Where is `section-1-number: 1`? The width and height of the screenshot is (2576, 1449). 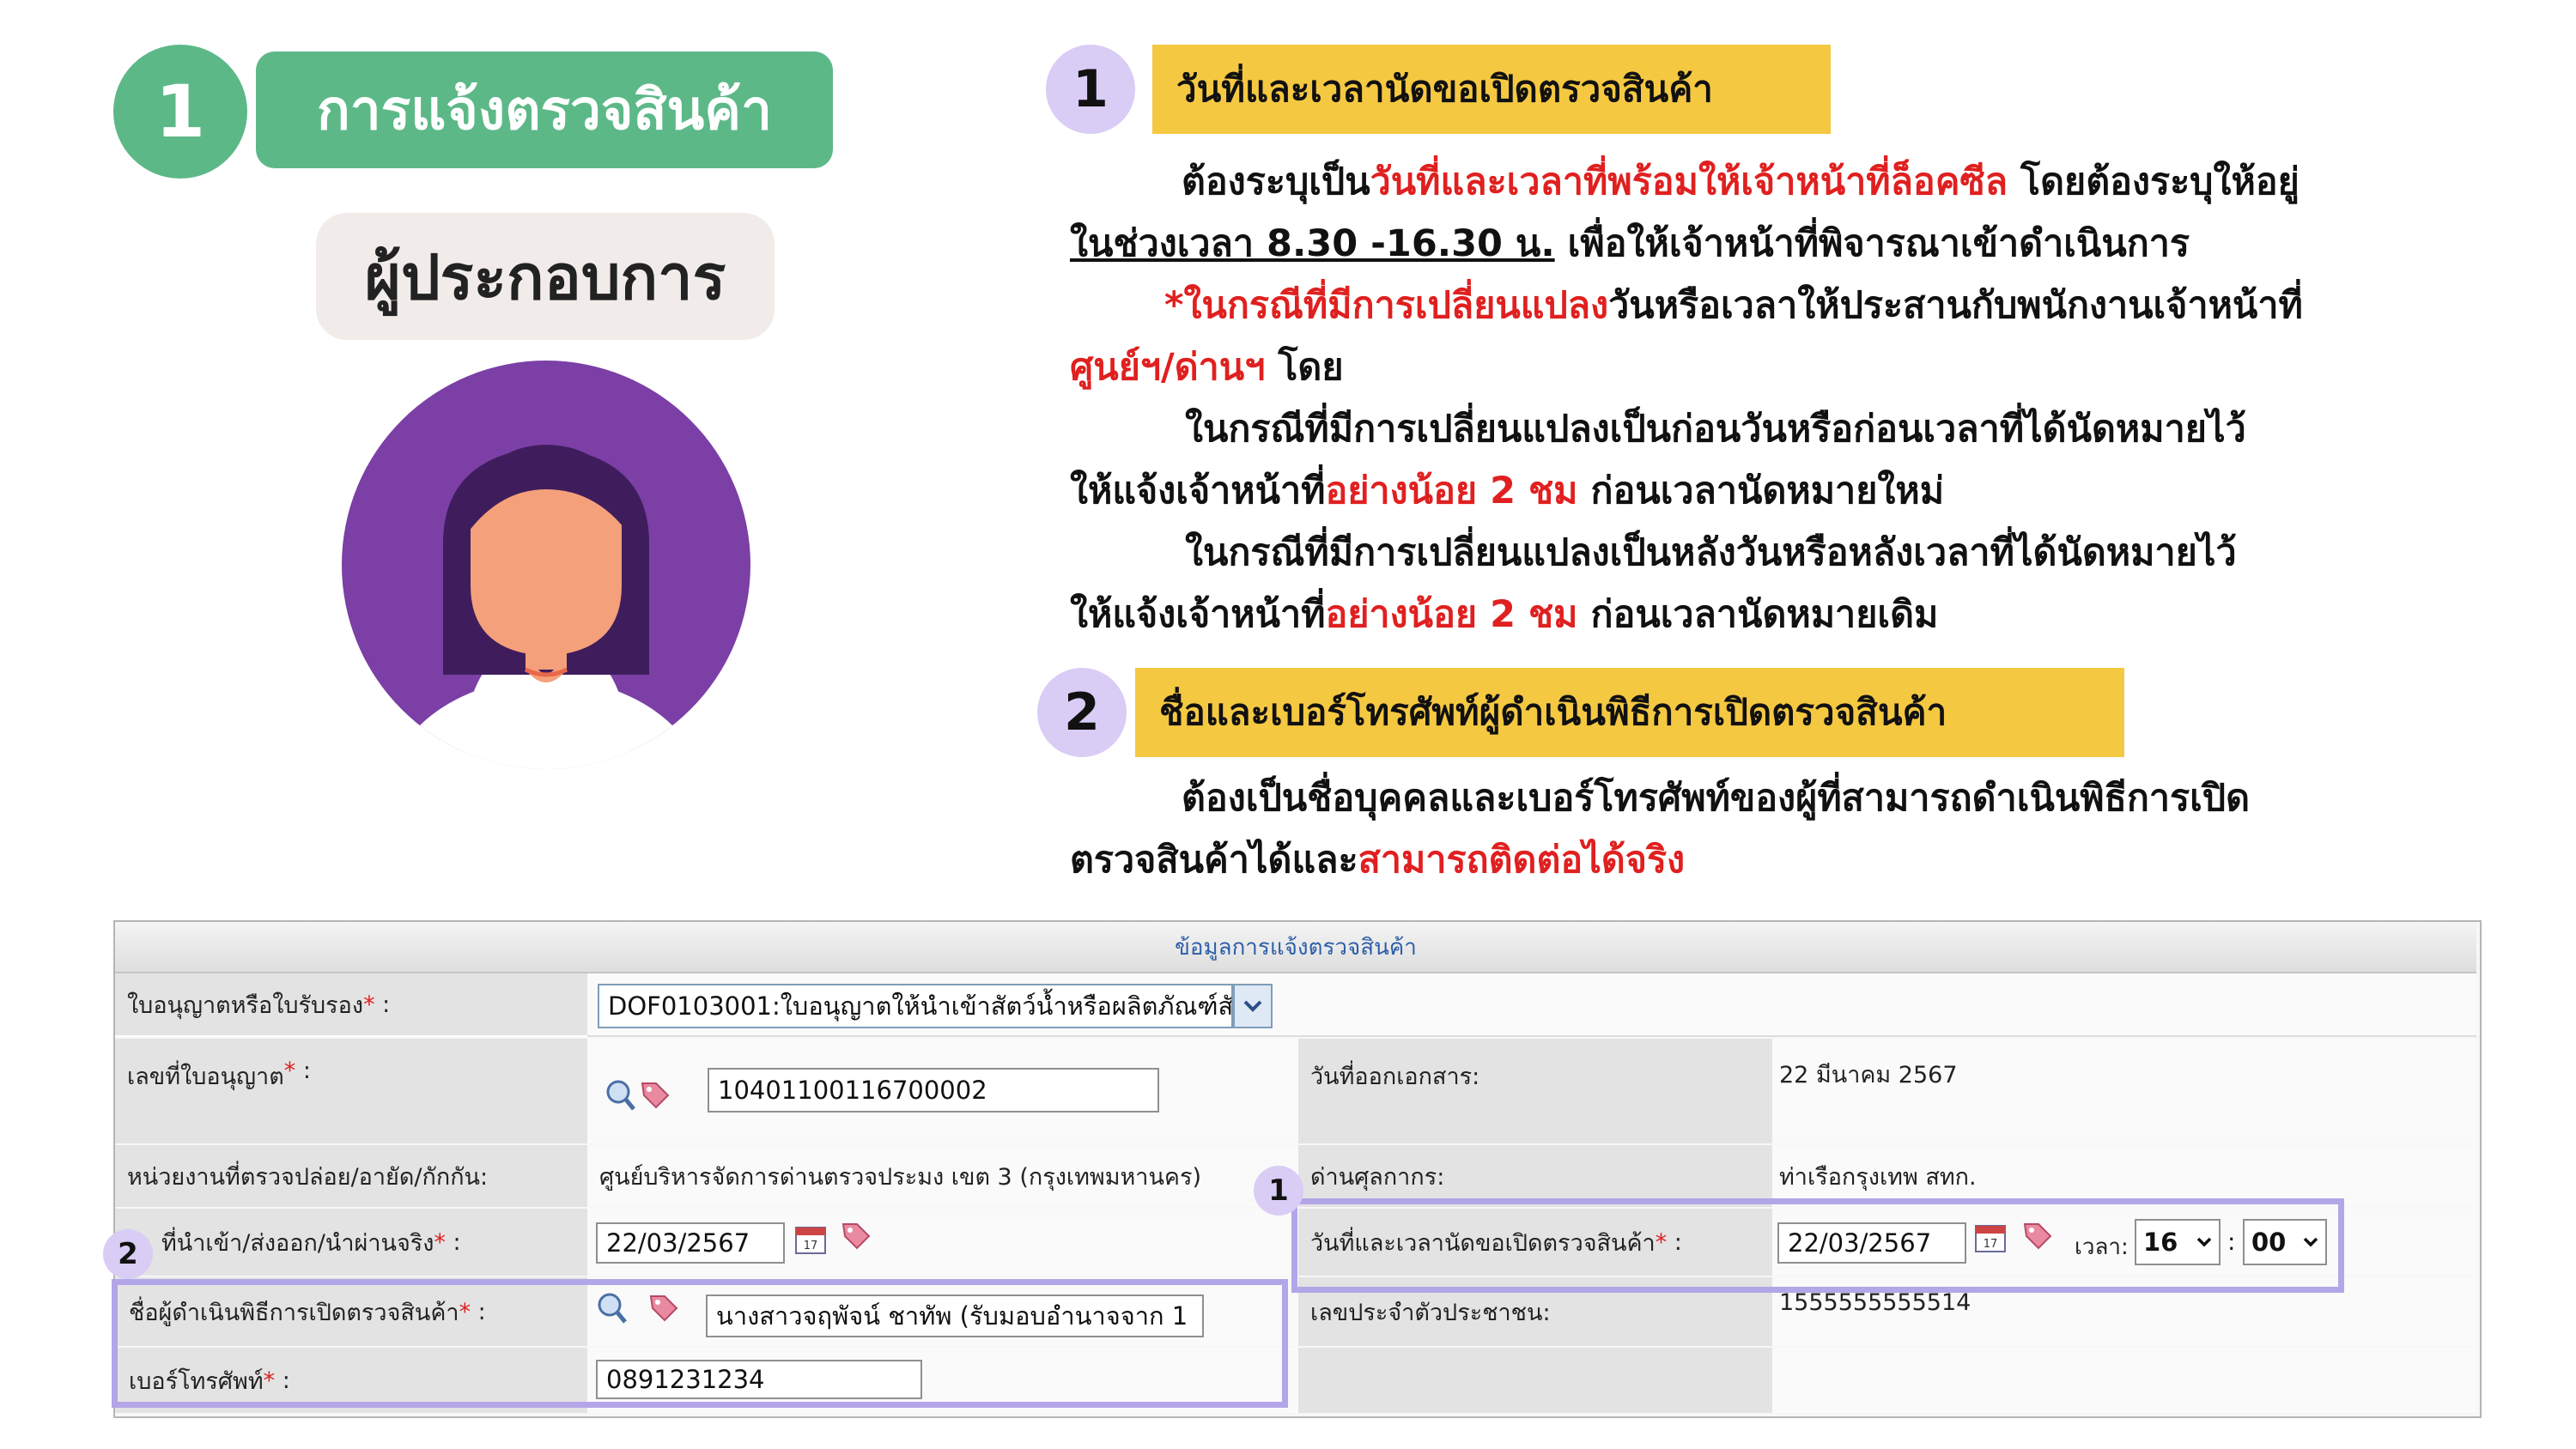
section-1-number: 1 is located at coordinates (1090, 89).